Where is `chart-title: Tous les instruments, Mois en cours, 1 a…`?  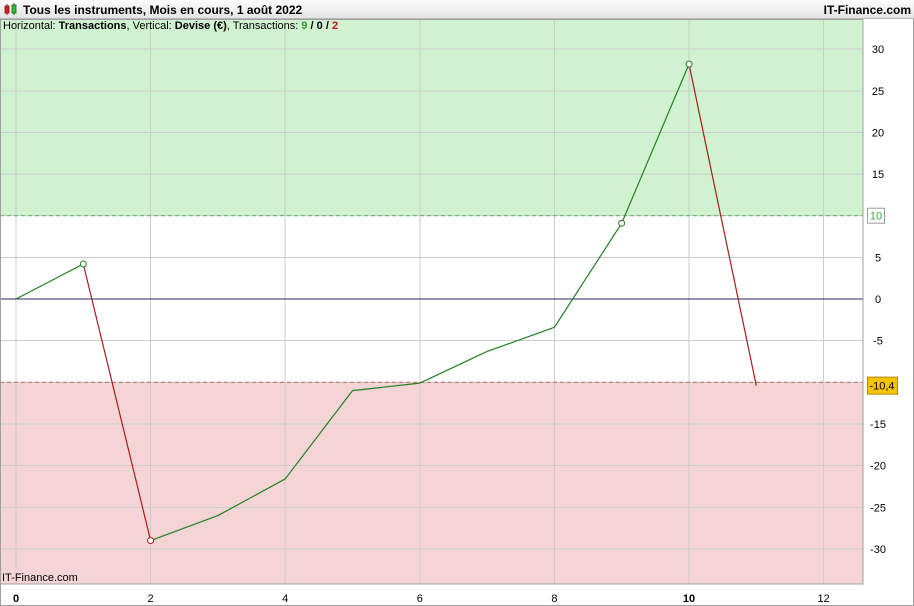 chart-title: Tous les instruments, Mois en cours, 1 a… is located at coordinates (163, 10).